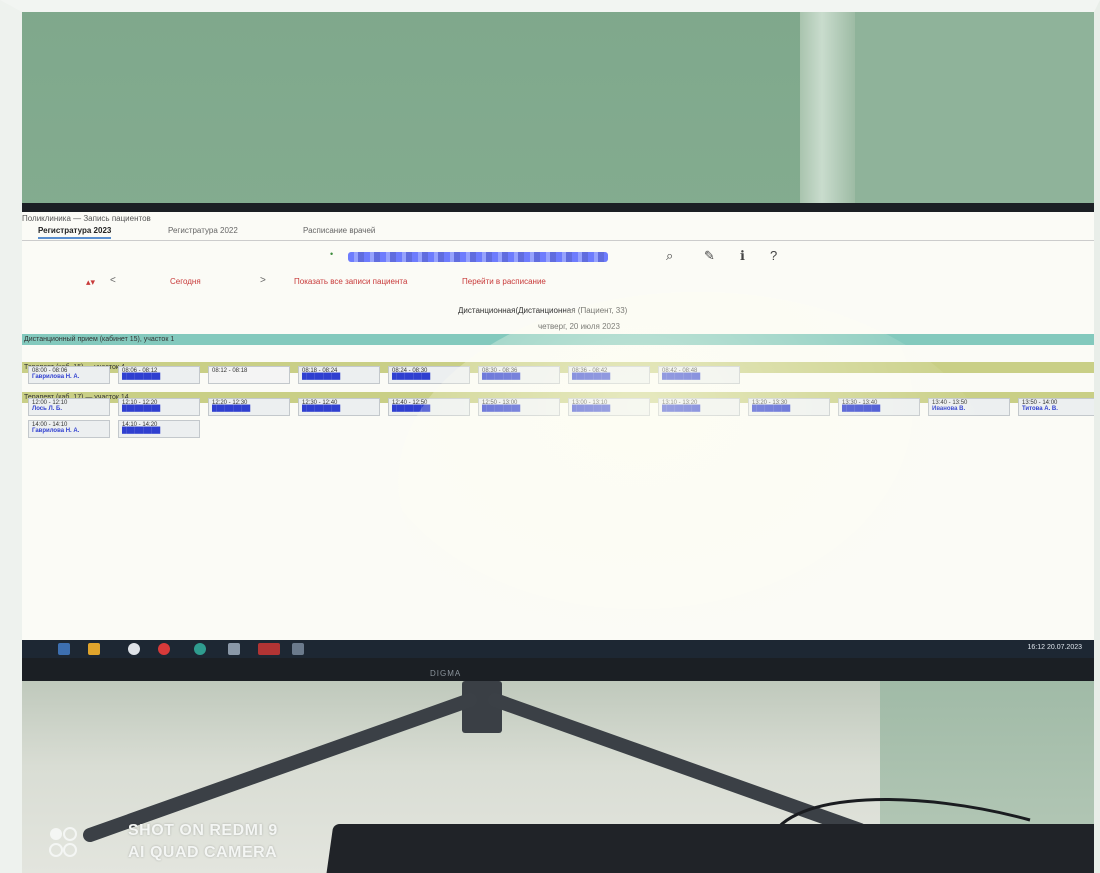 The width and height of the screenshot is (1100, 873). I want to click on camera-logo-icon, so click(63, 842).